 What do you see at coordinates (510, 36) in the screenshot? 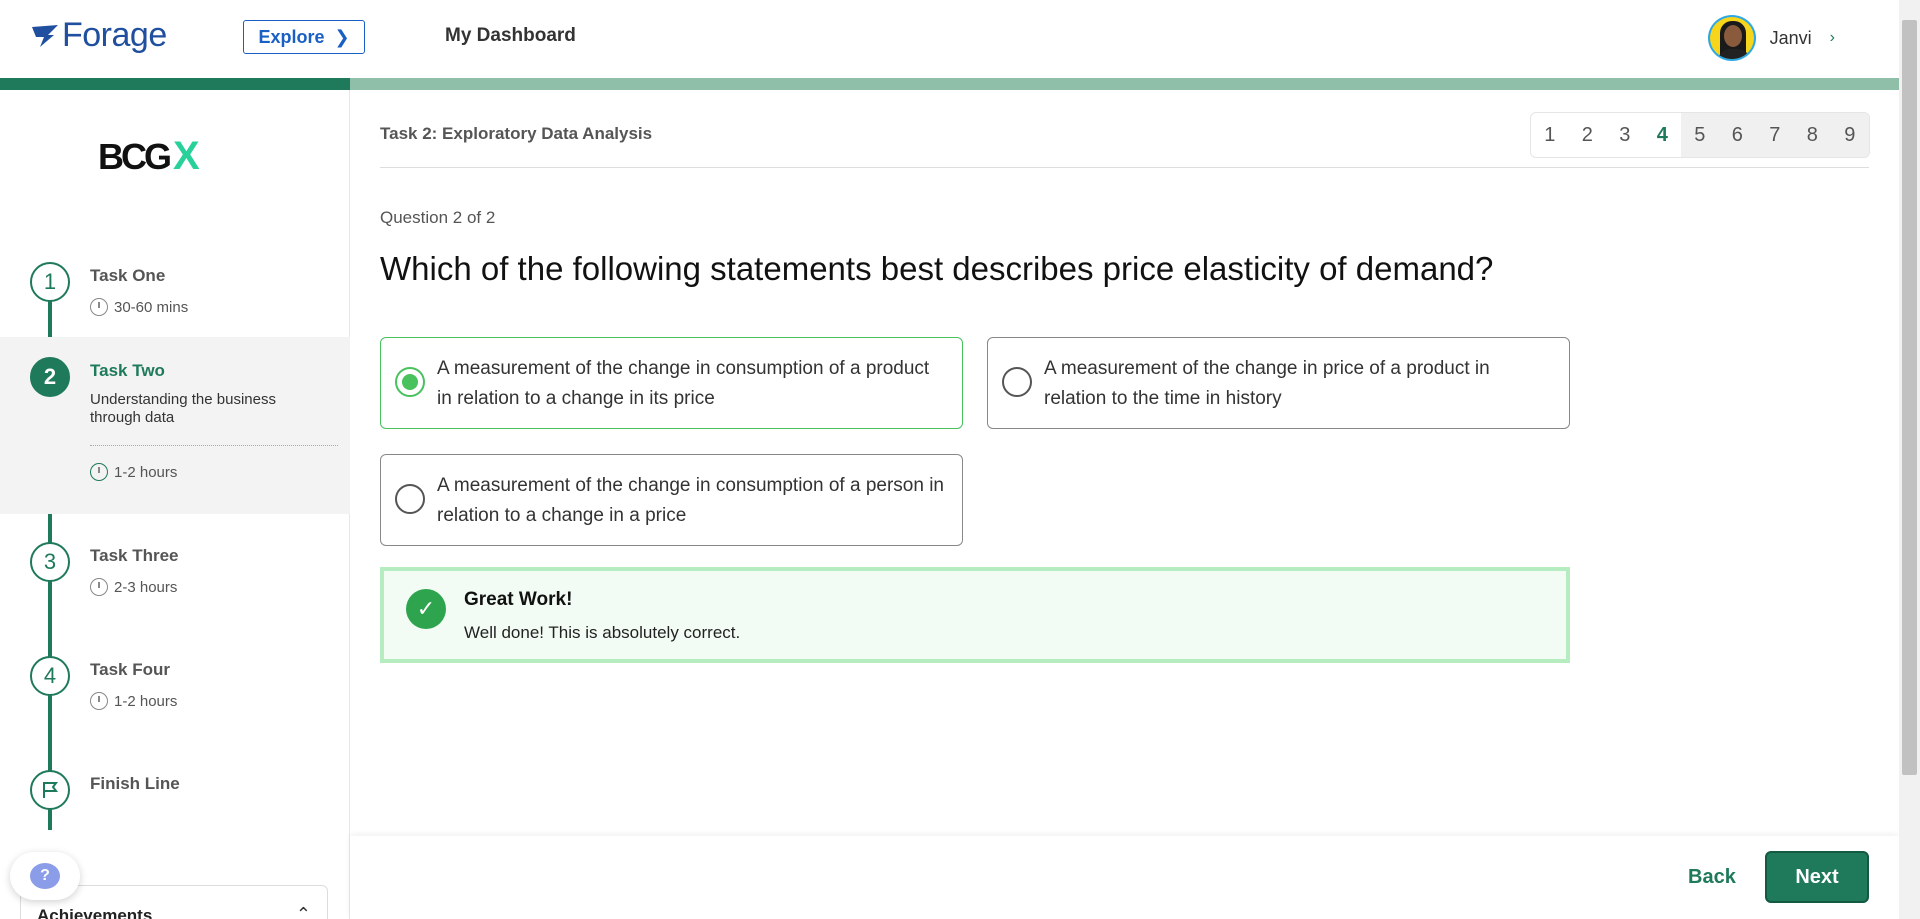
I see `my-dashboard-link: My Dashboard` at bounding box center [510, 36].